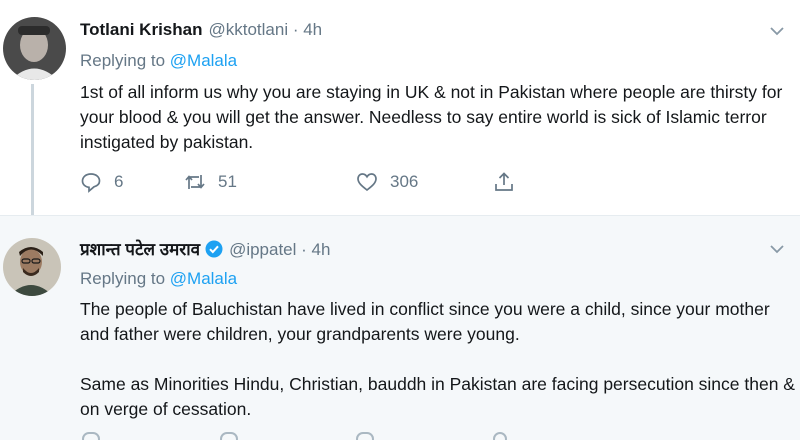  What do you see at coordinates (387, 182) in the screenshot?
I see `like-button: 306` at bounding box center [387, 182].